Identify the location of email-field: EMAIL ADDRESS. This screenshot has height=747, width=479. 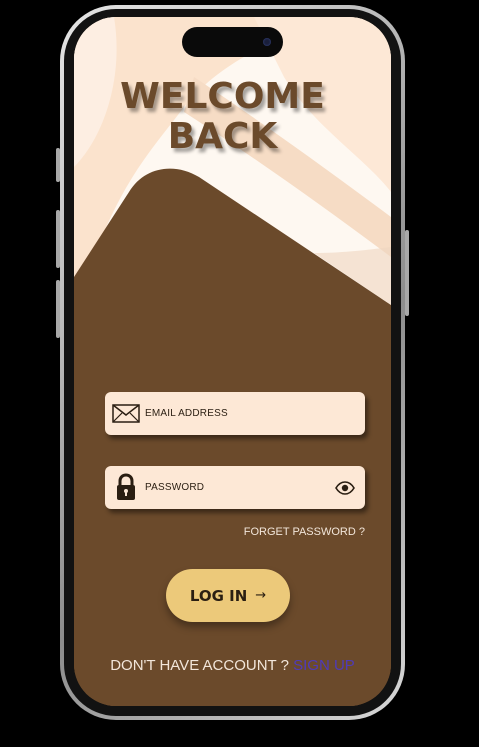
(235, 413).